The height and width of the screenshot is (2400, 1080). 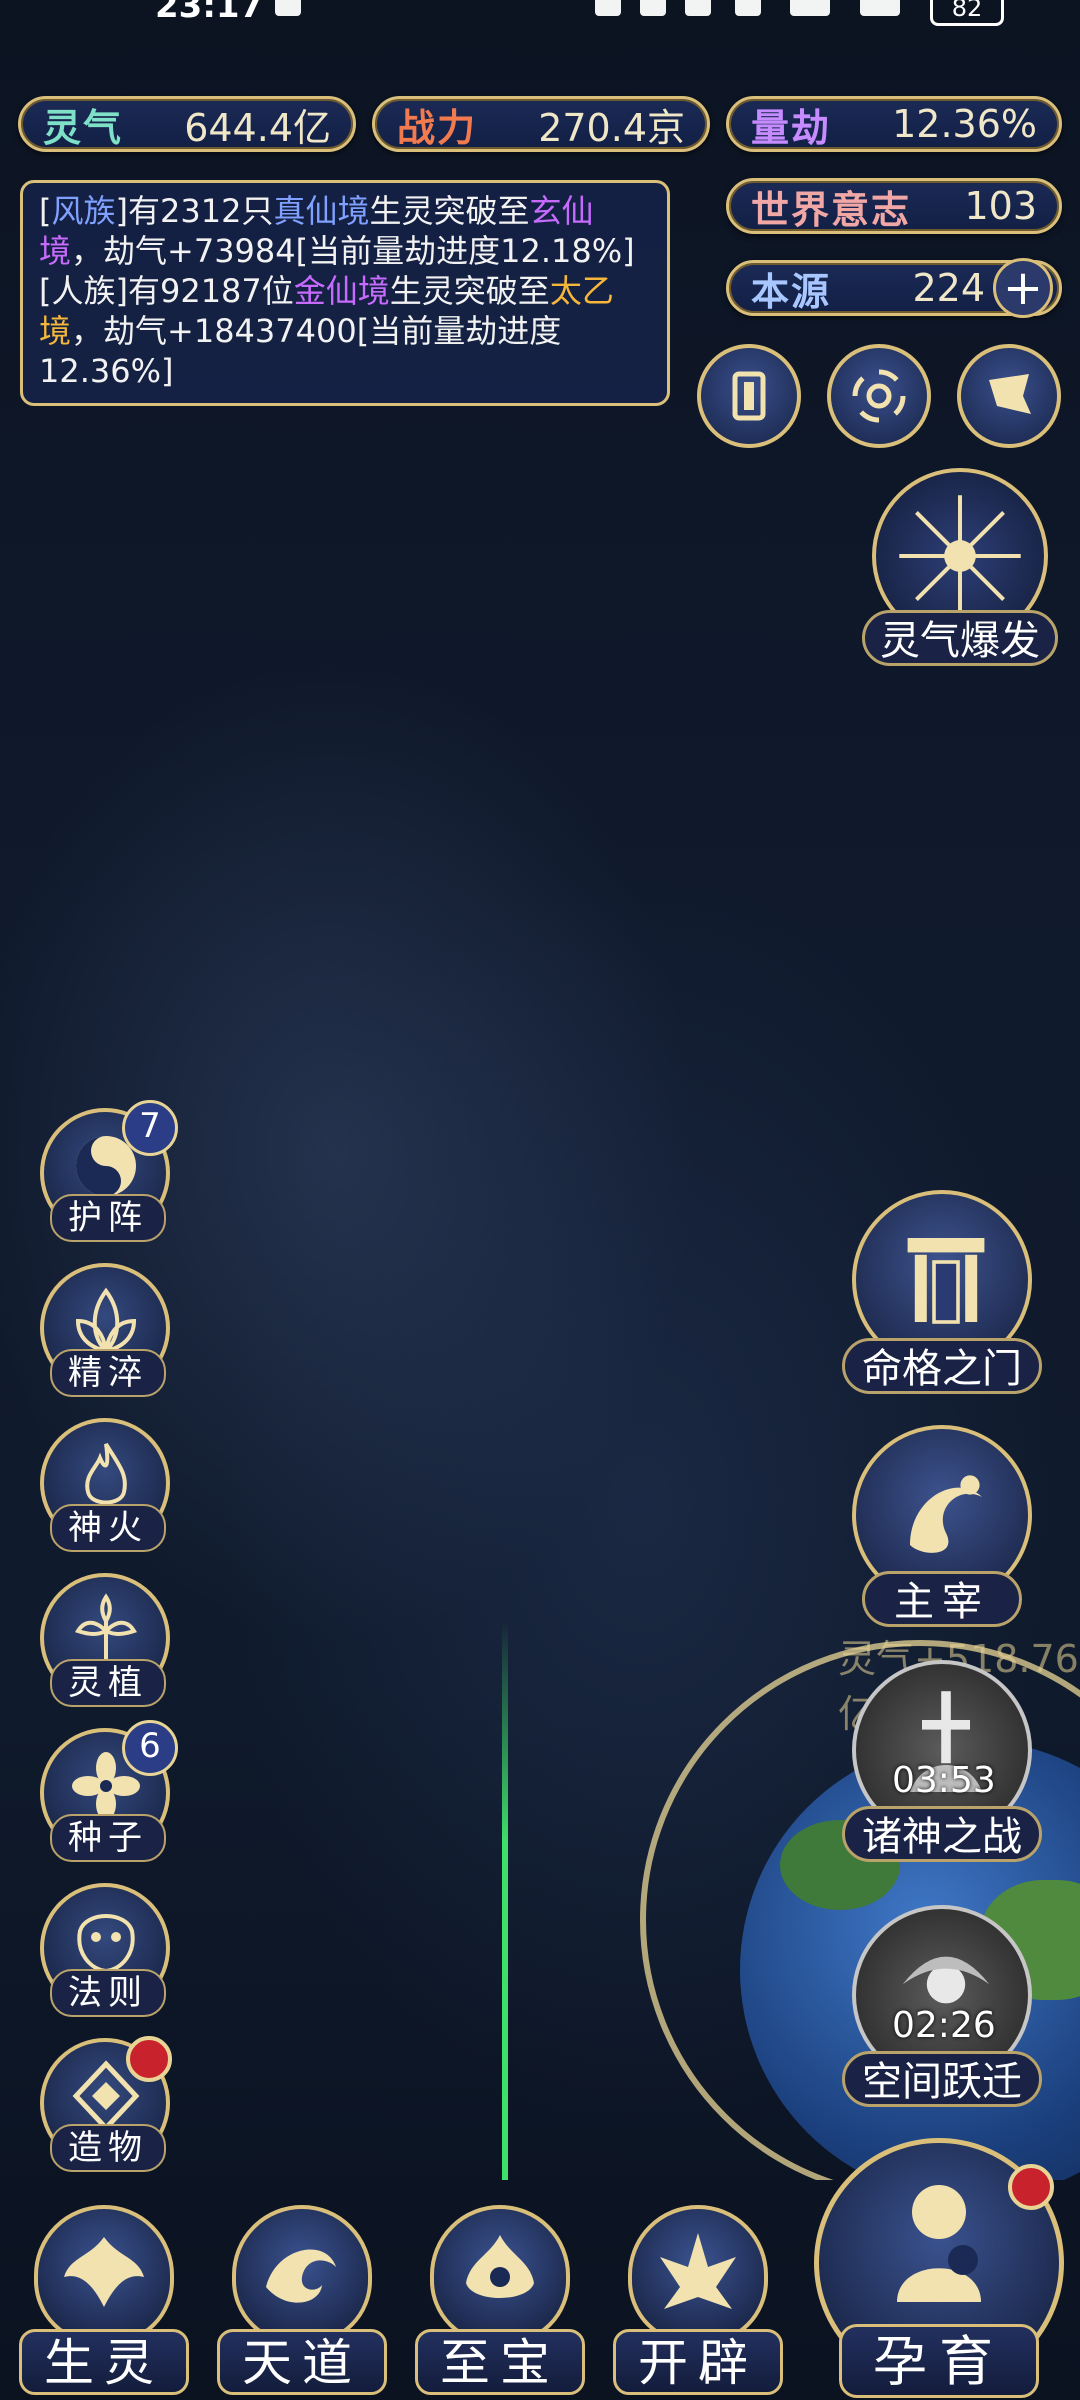 I want to click on bell-off-icon, so click(x=698, y=8).